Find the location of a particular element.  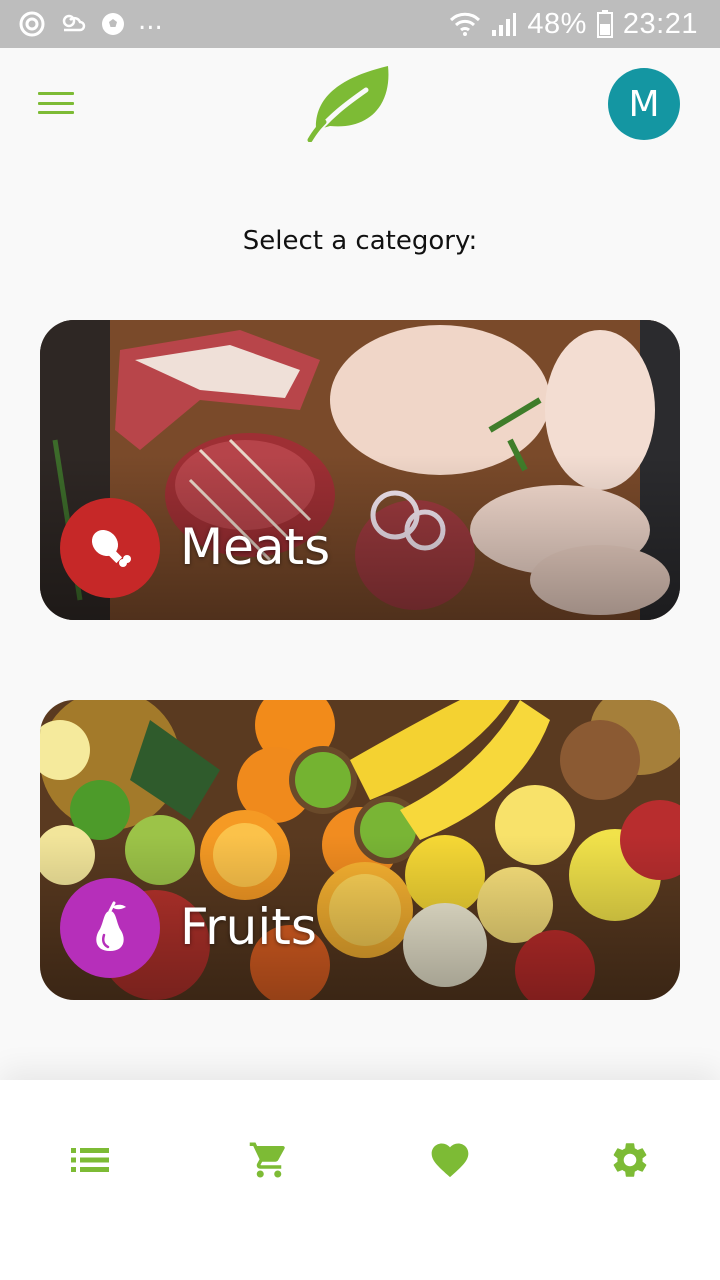

heart-icon is located at coordinates (450, 1160).